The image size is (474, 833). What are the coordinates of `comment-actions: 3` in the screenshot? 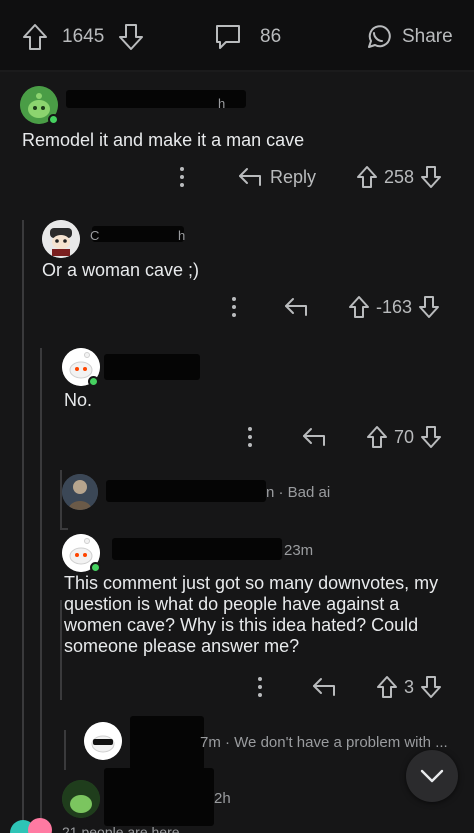 It's located at (346, 687).